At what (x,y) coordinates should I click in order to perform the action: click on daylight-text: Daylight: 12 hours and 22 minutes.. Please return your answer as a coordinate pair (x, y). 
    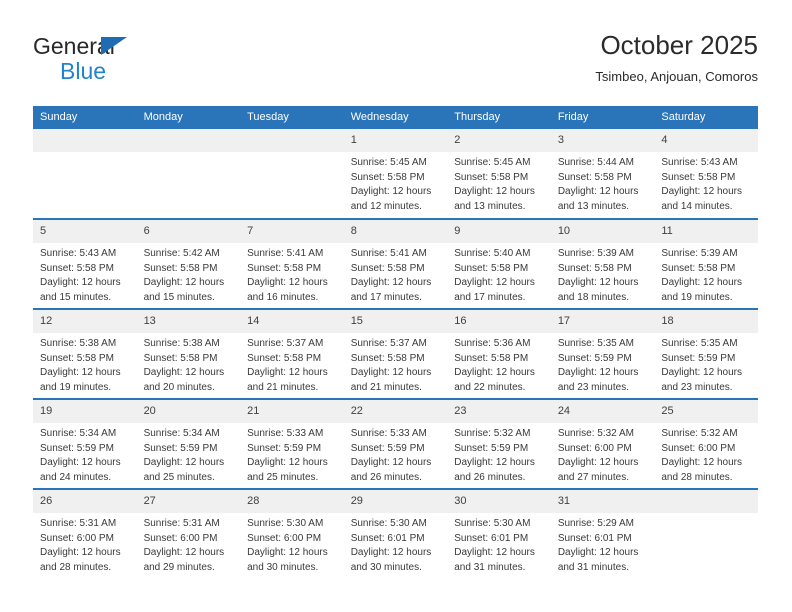
    Looking at the image, I should click on (494, 380).